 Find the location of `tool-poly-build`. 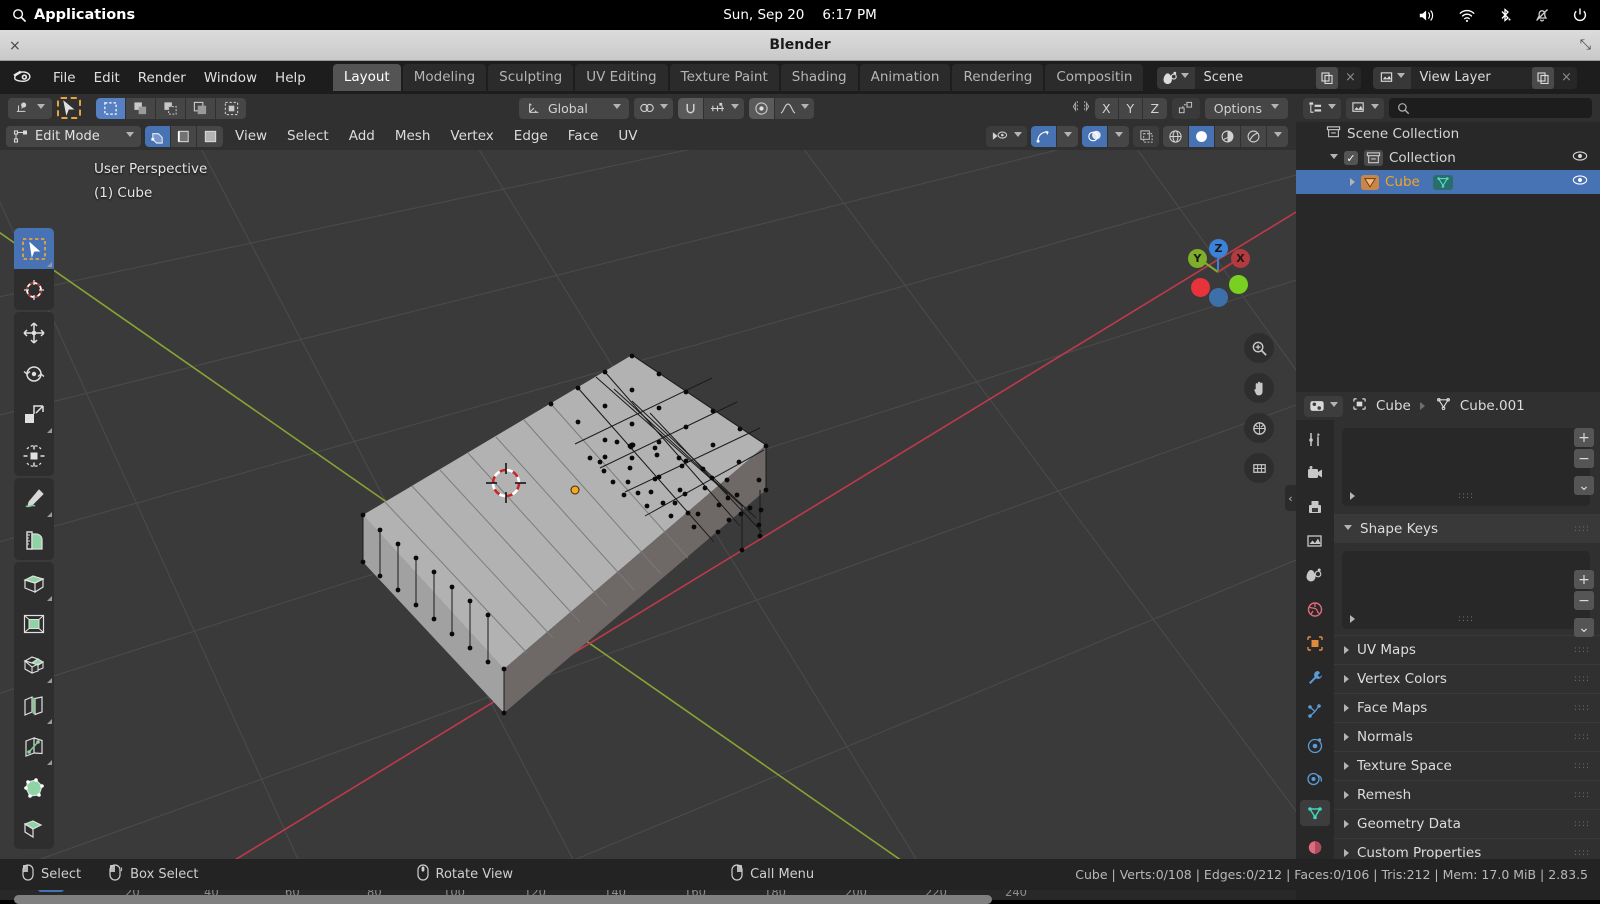

tool-poly-build is located at coordinates (34, 787).